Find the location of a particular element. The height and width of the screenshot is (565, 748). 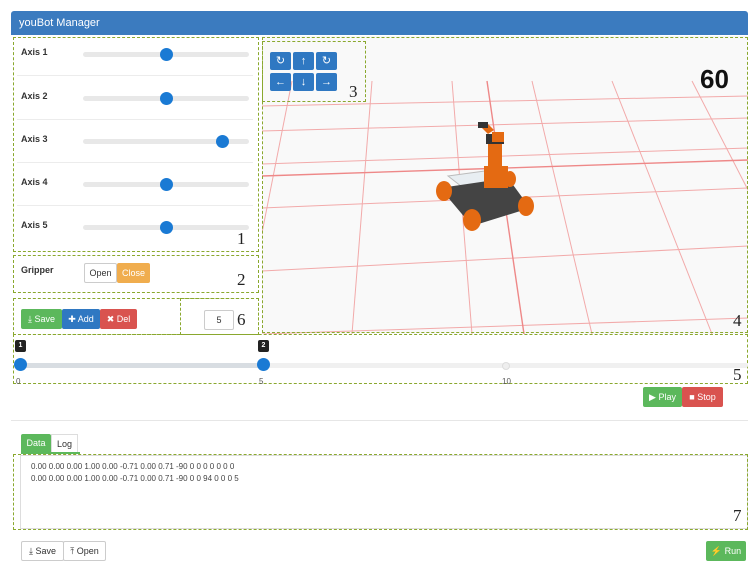

play-button: ▶ Play is located at coordinates (662, 397).